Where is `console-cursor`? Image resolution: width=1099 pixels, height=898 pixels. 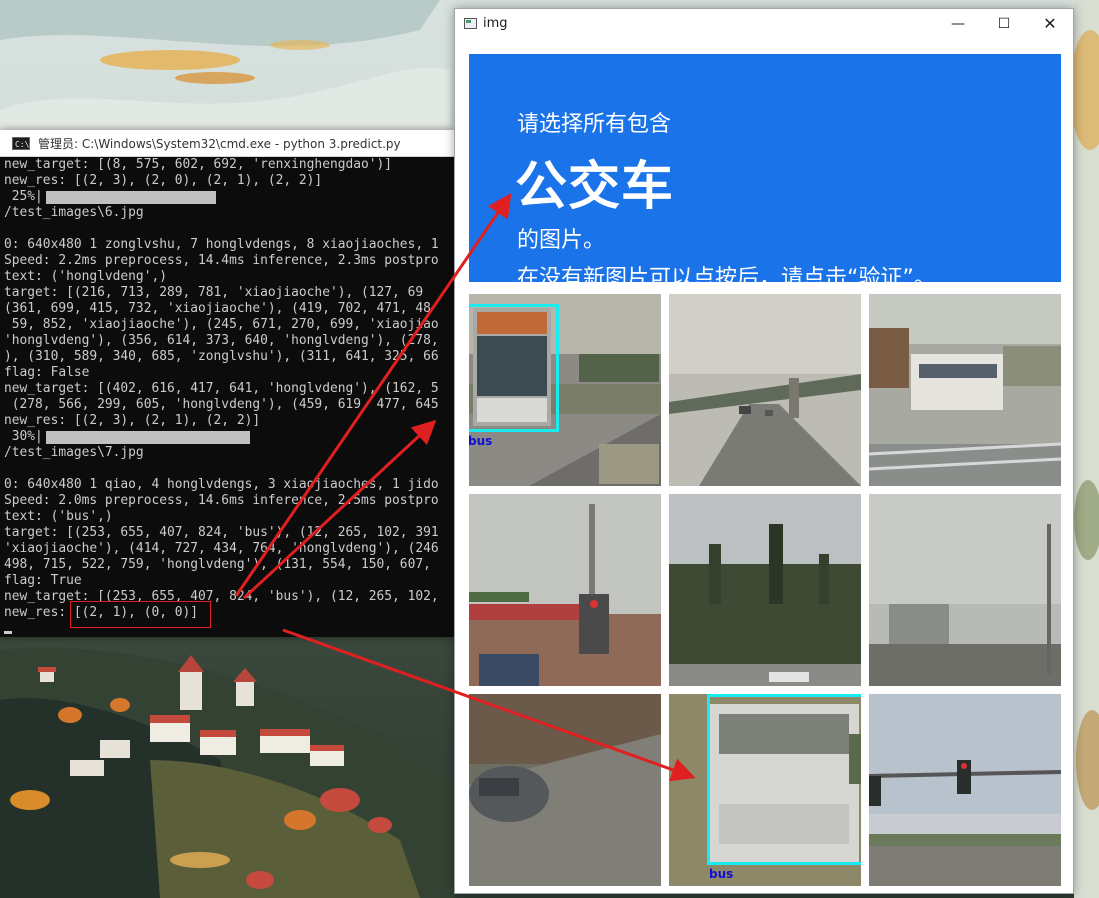
console-cursor is located at coordinates (8, 632).